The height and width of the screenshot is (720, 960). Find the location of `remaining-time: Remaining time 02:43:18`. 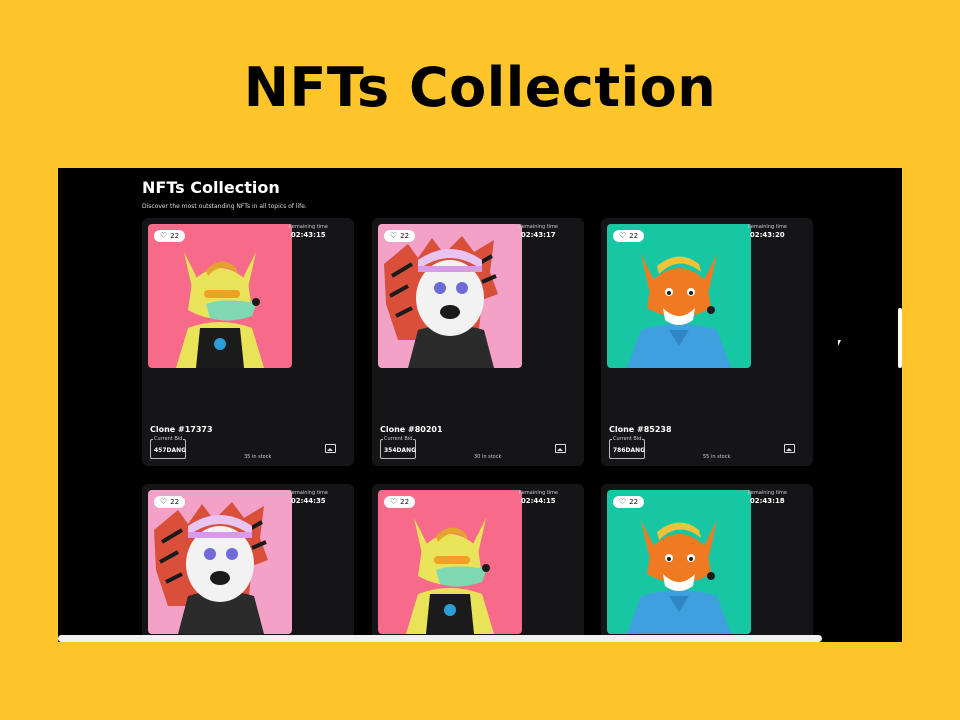

remaining-time: Remaining time 02:43:18 is located at coordinates (767, 497).